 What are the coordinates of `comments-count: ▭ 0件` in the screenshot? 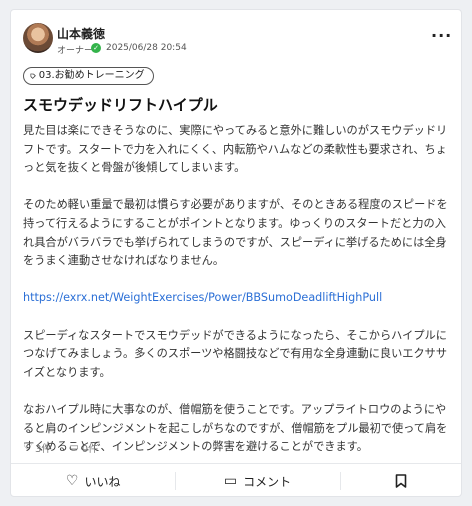 It's located at (83, 447).